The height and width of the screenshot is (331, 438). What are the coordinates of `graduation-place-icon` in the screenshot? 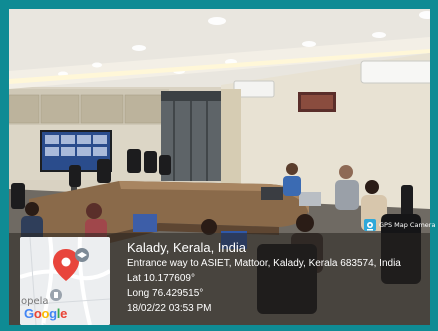 It's located at (82, 255).